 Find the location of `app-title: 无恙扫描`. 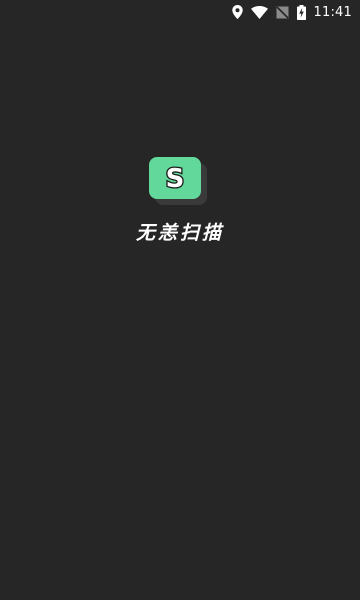

app-title: 无恙扫描 is located at coordinates (179, 233).